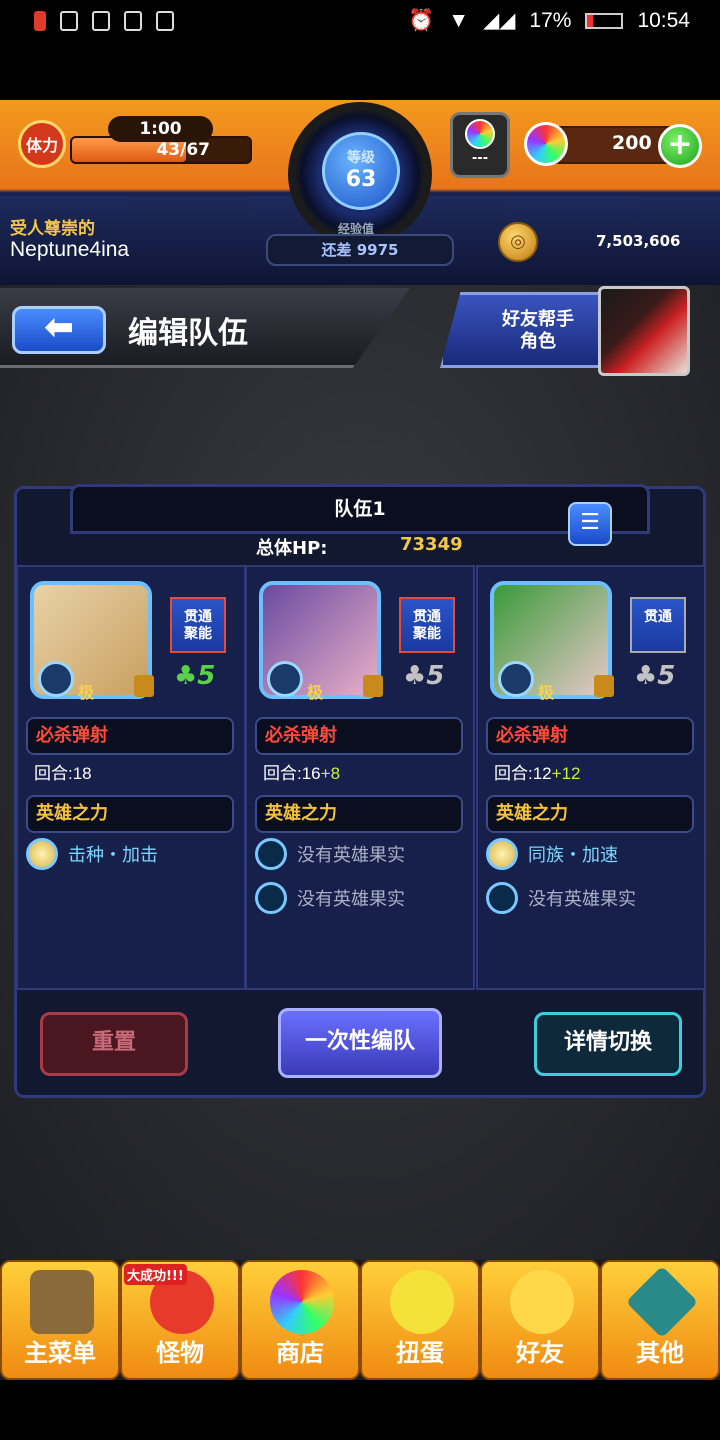 This screenshot has height=1440, width=720. Describe the element at coordinates (658, 625) in the screenshot. I see `ability-badge: 贯通` at that location.